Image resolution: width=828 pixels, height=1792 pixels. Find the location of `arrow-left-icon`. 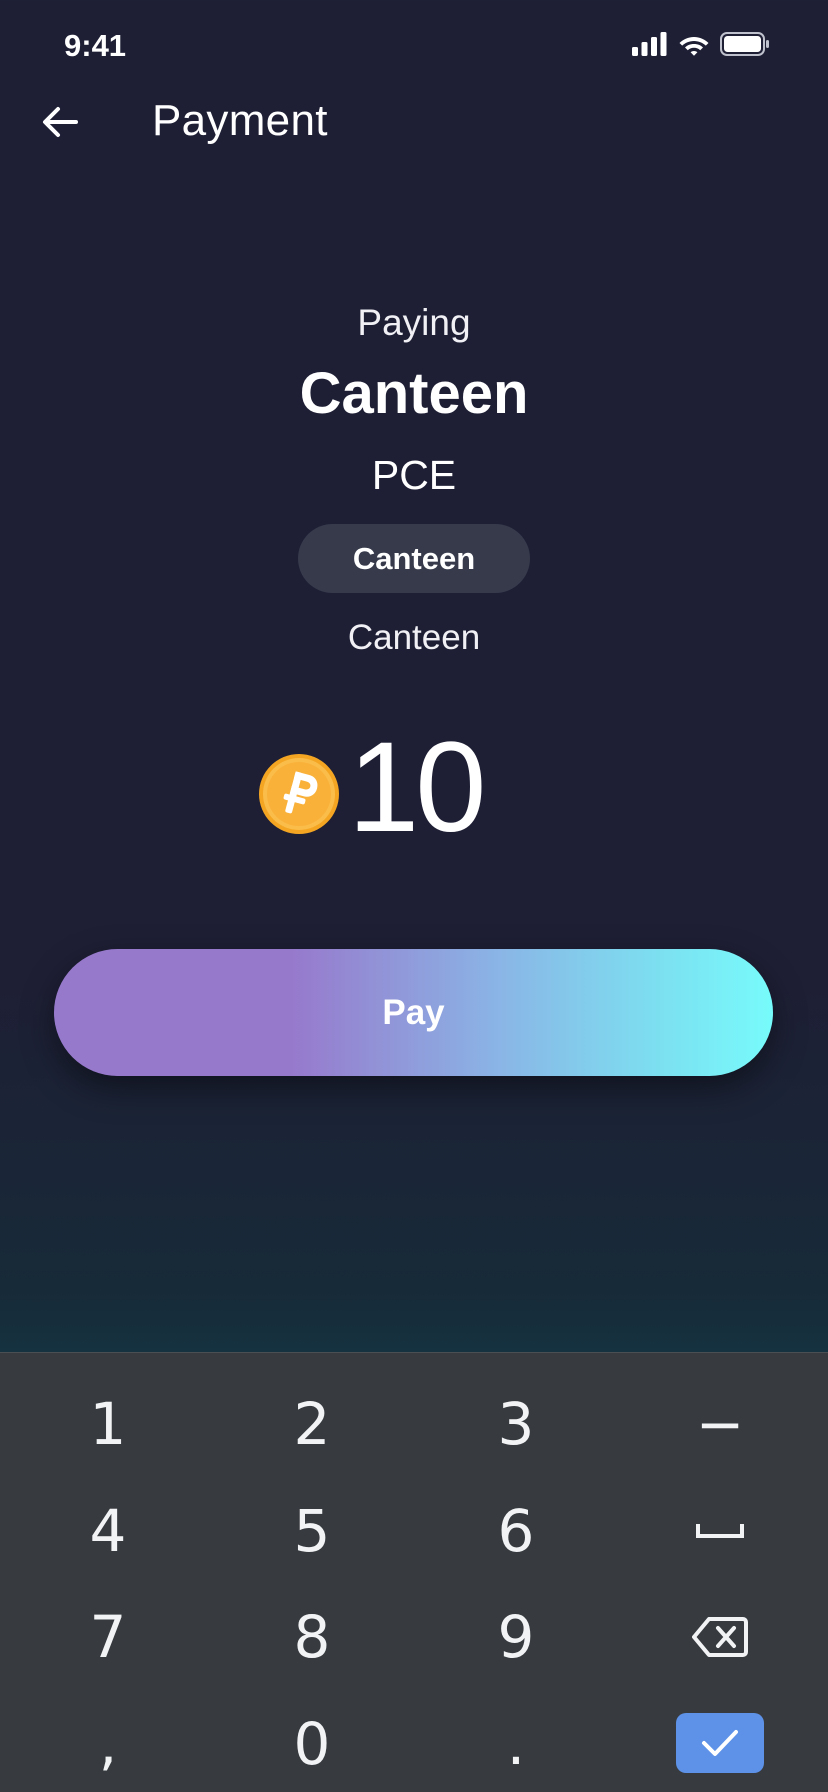

arrow-left-icon is located at coordinates (60, 122).